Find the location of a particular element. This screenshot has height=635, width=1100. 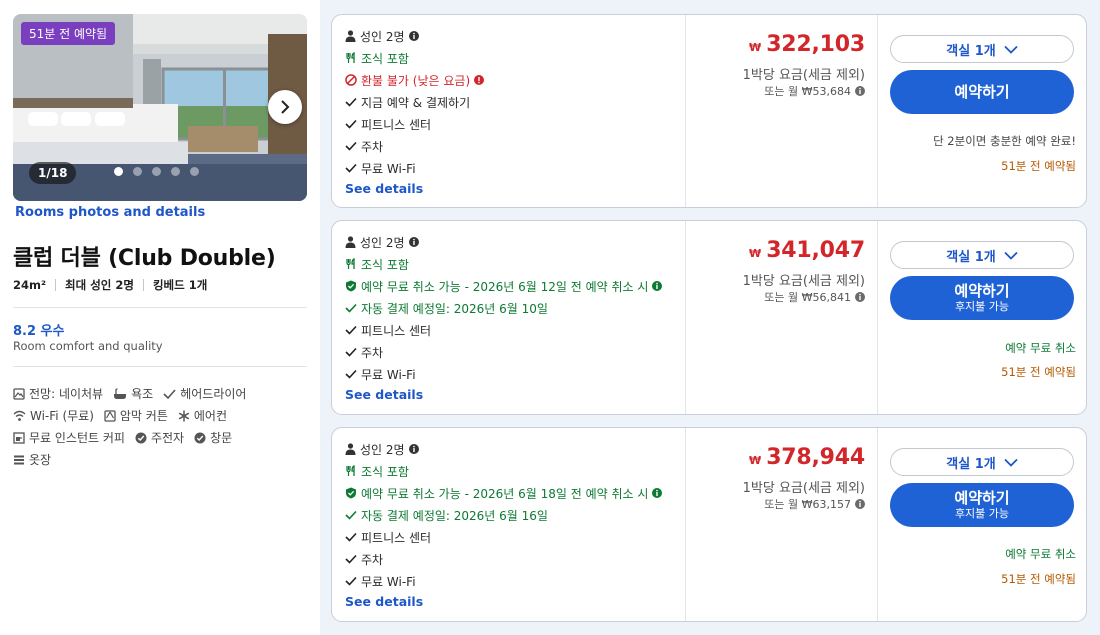

monthly-price: 또는 월 ₩63,157 is located at coordinates (814, 504).